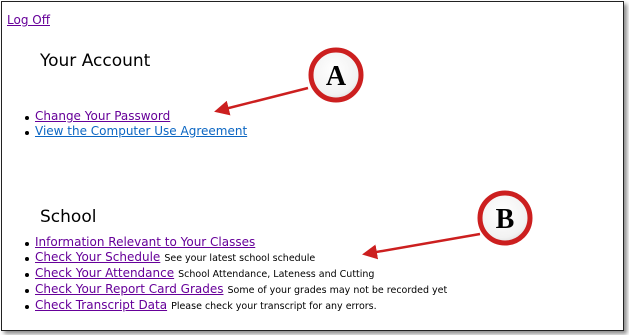  I want to click on annotation-a: A, so click(289, 81).